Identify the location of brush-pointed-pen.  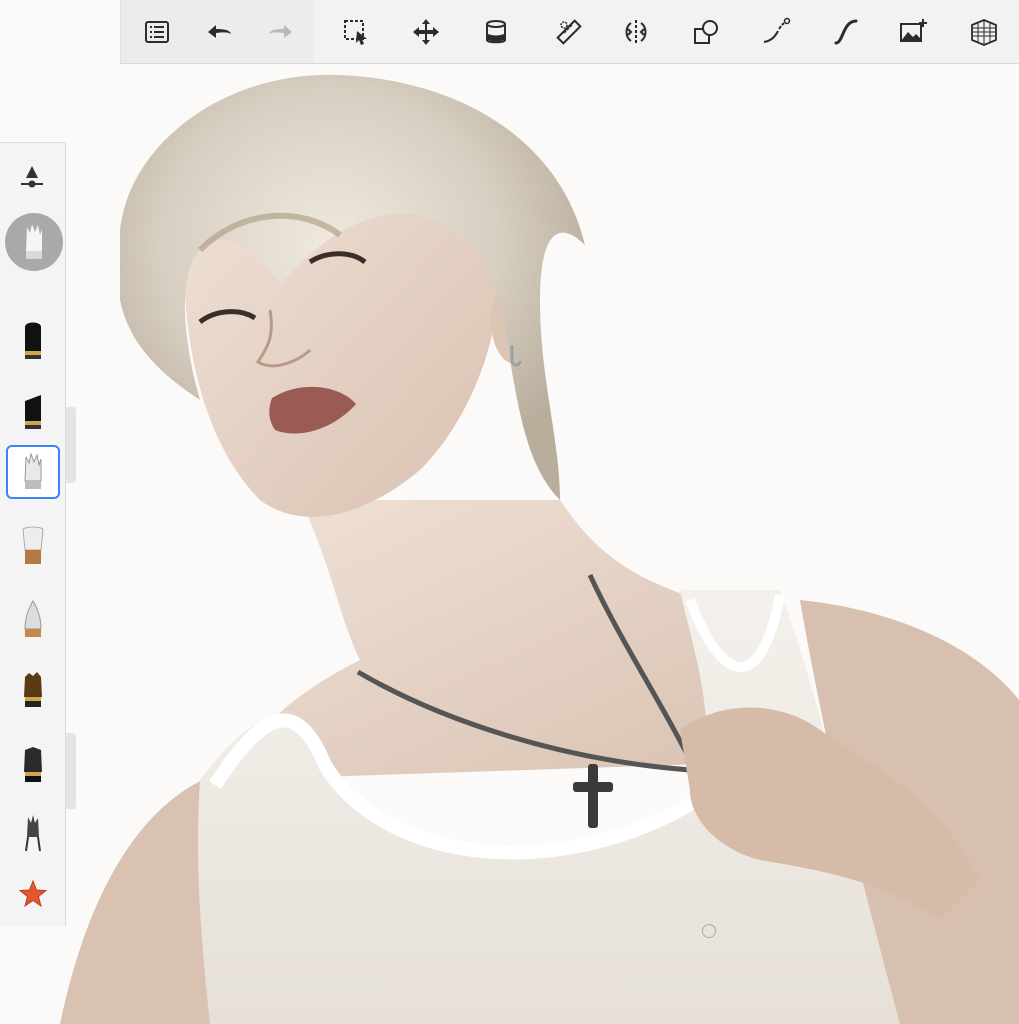
(33, 620).